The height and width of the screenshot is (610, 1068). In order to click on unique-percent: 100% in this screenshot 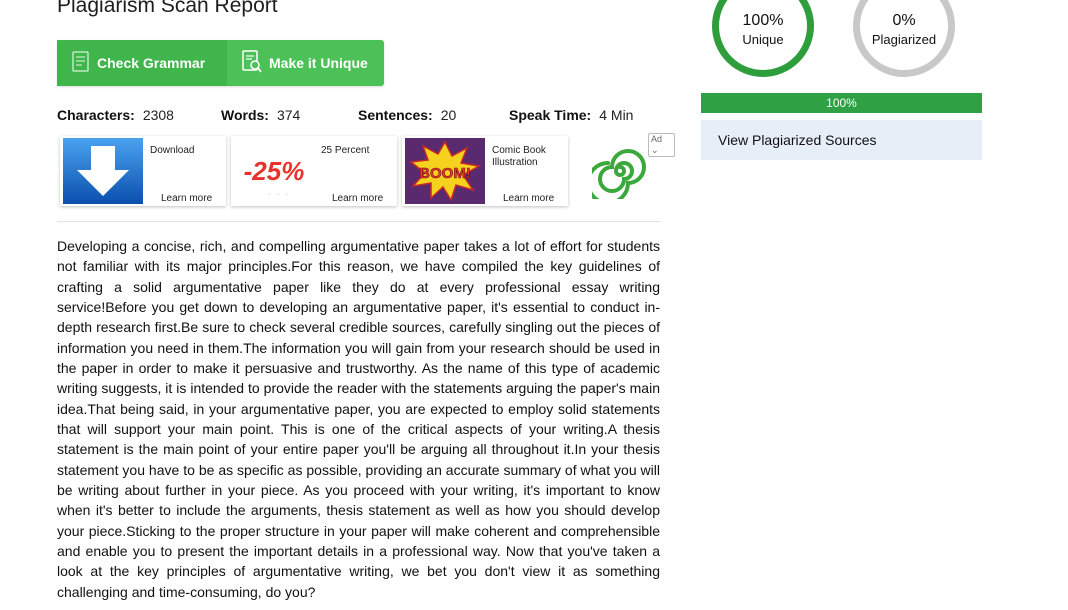, I will do `click(763, 20)`.